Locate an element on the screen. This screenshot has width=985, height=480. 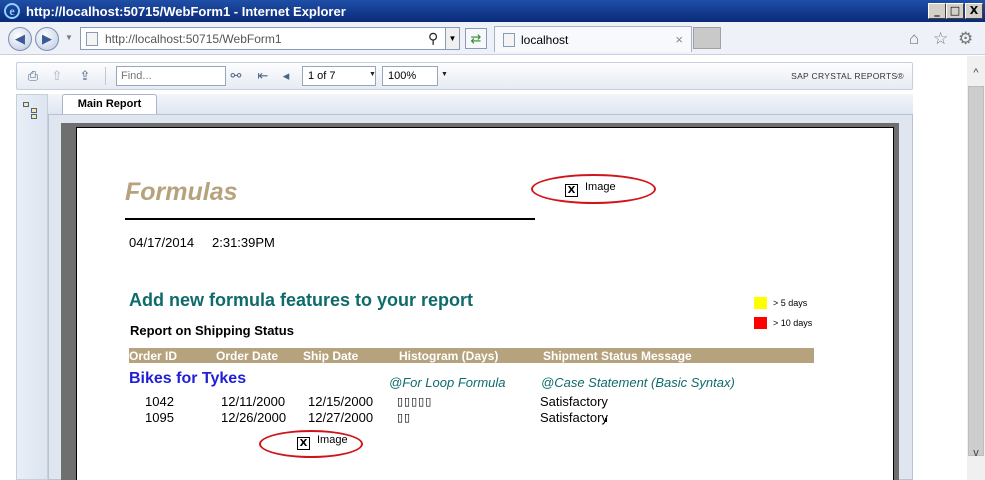
legend-label: > 10 days is located at coordinates (793, 323).